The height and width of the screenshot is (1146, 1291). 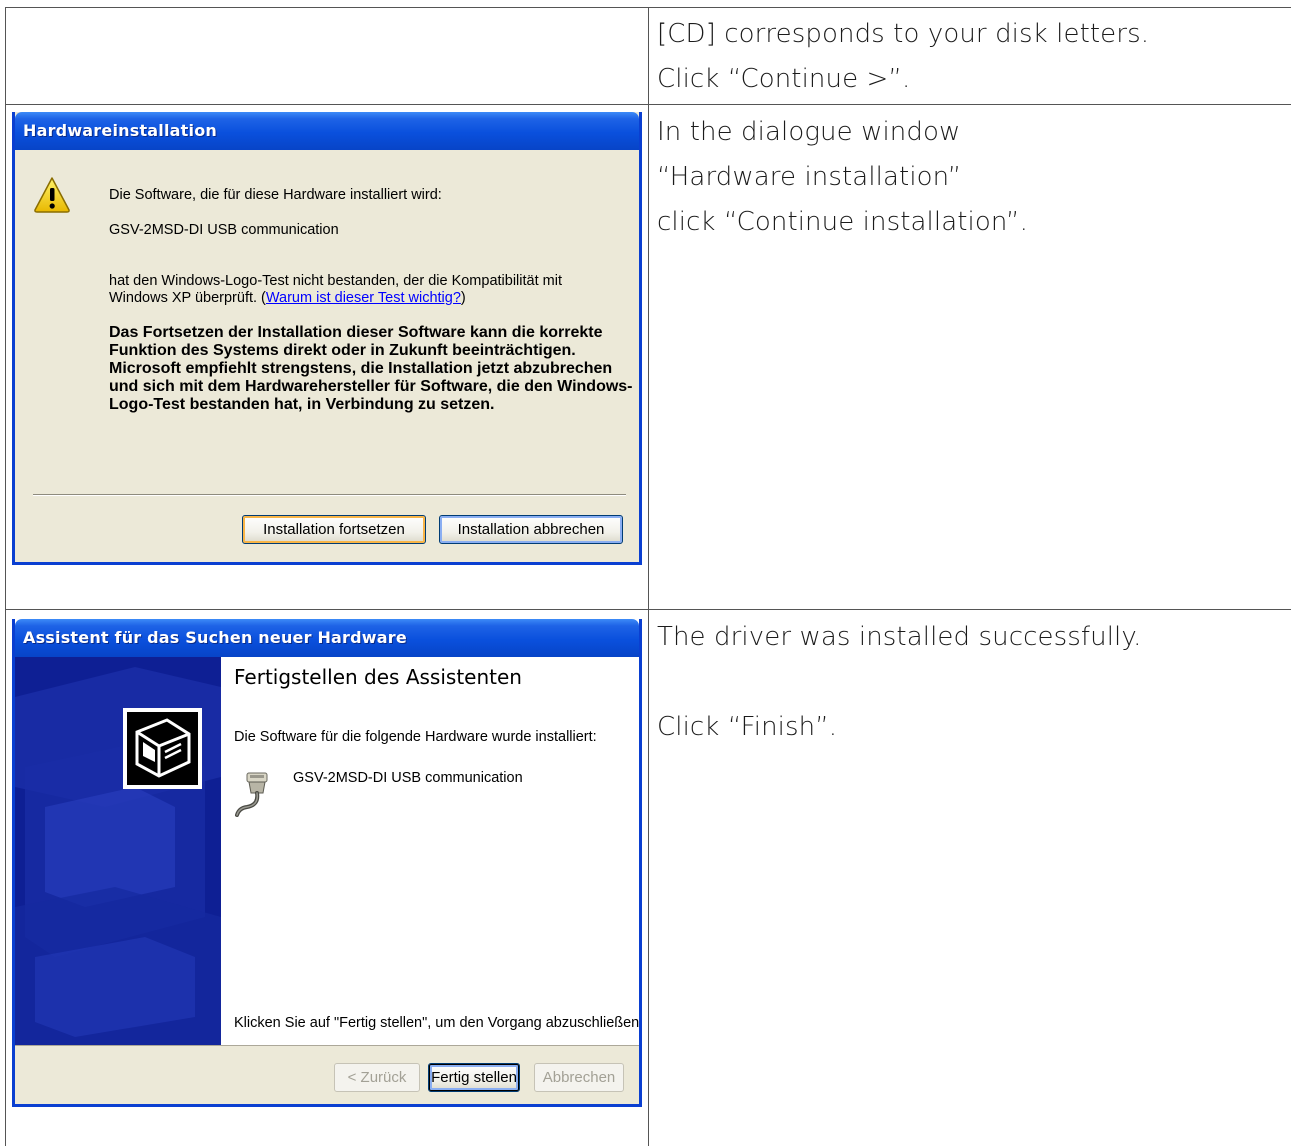 I want to click on dialog-title: Hardwareinstallation, so click(x=120, y=130).